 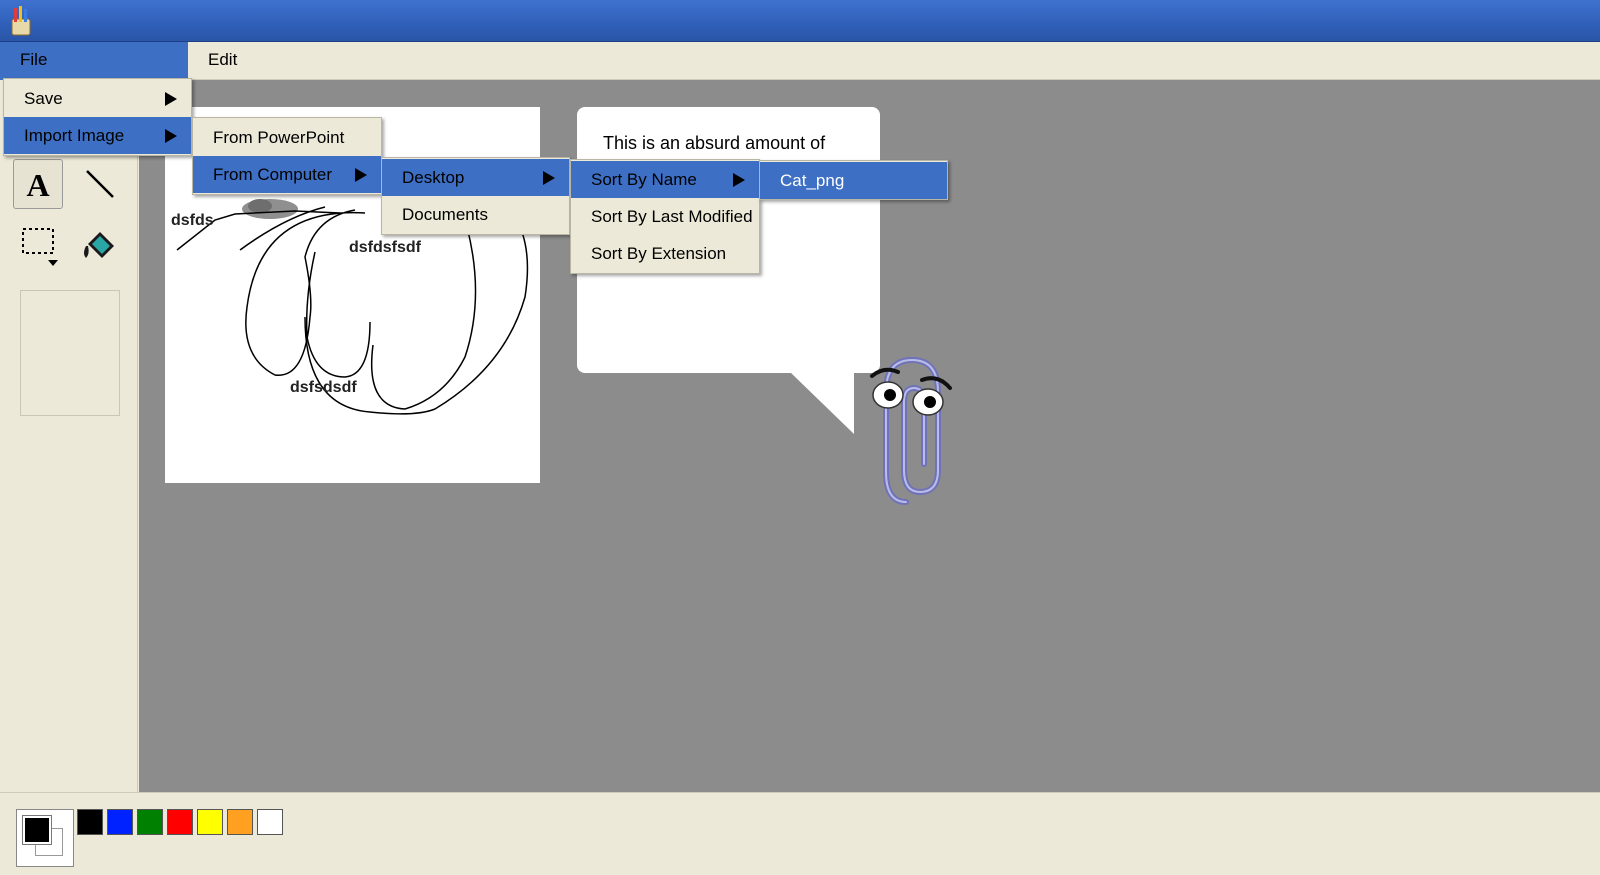 What do you see at coordinates (644, 179) in the screenshot?
I see `menu-item-sort-by-name-label: Sort By Name` at bounding box center [644, 179].